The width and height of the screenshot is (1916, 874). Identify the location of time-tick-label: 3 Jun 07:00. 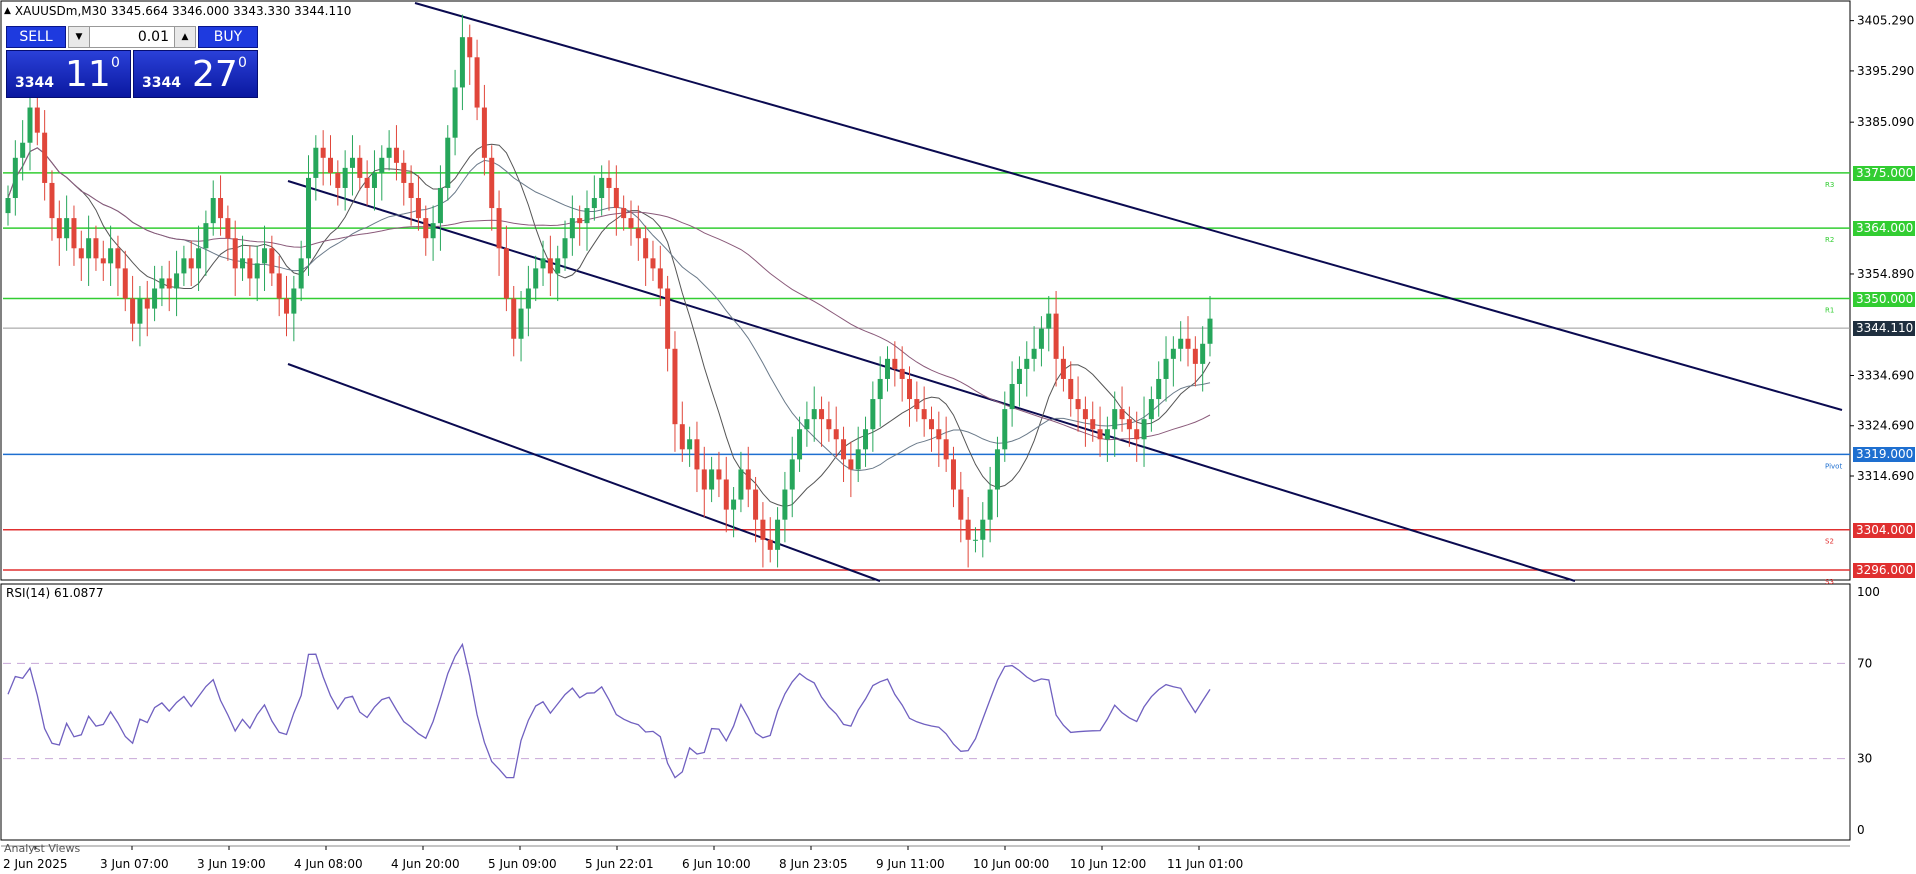
(134, 864).